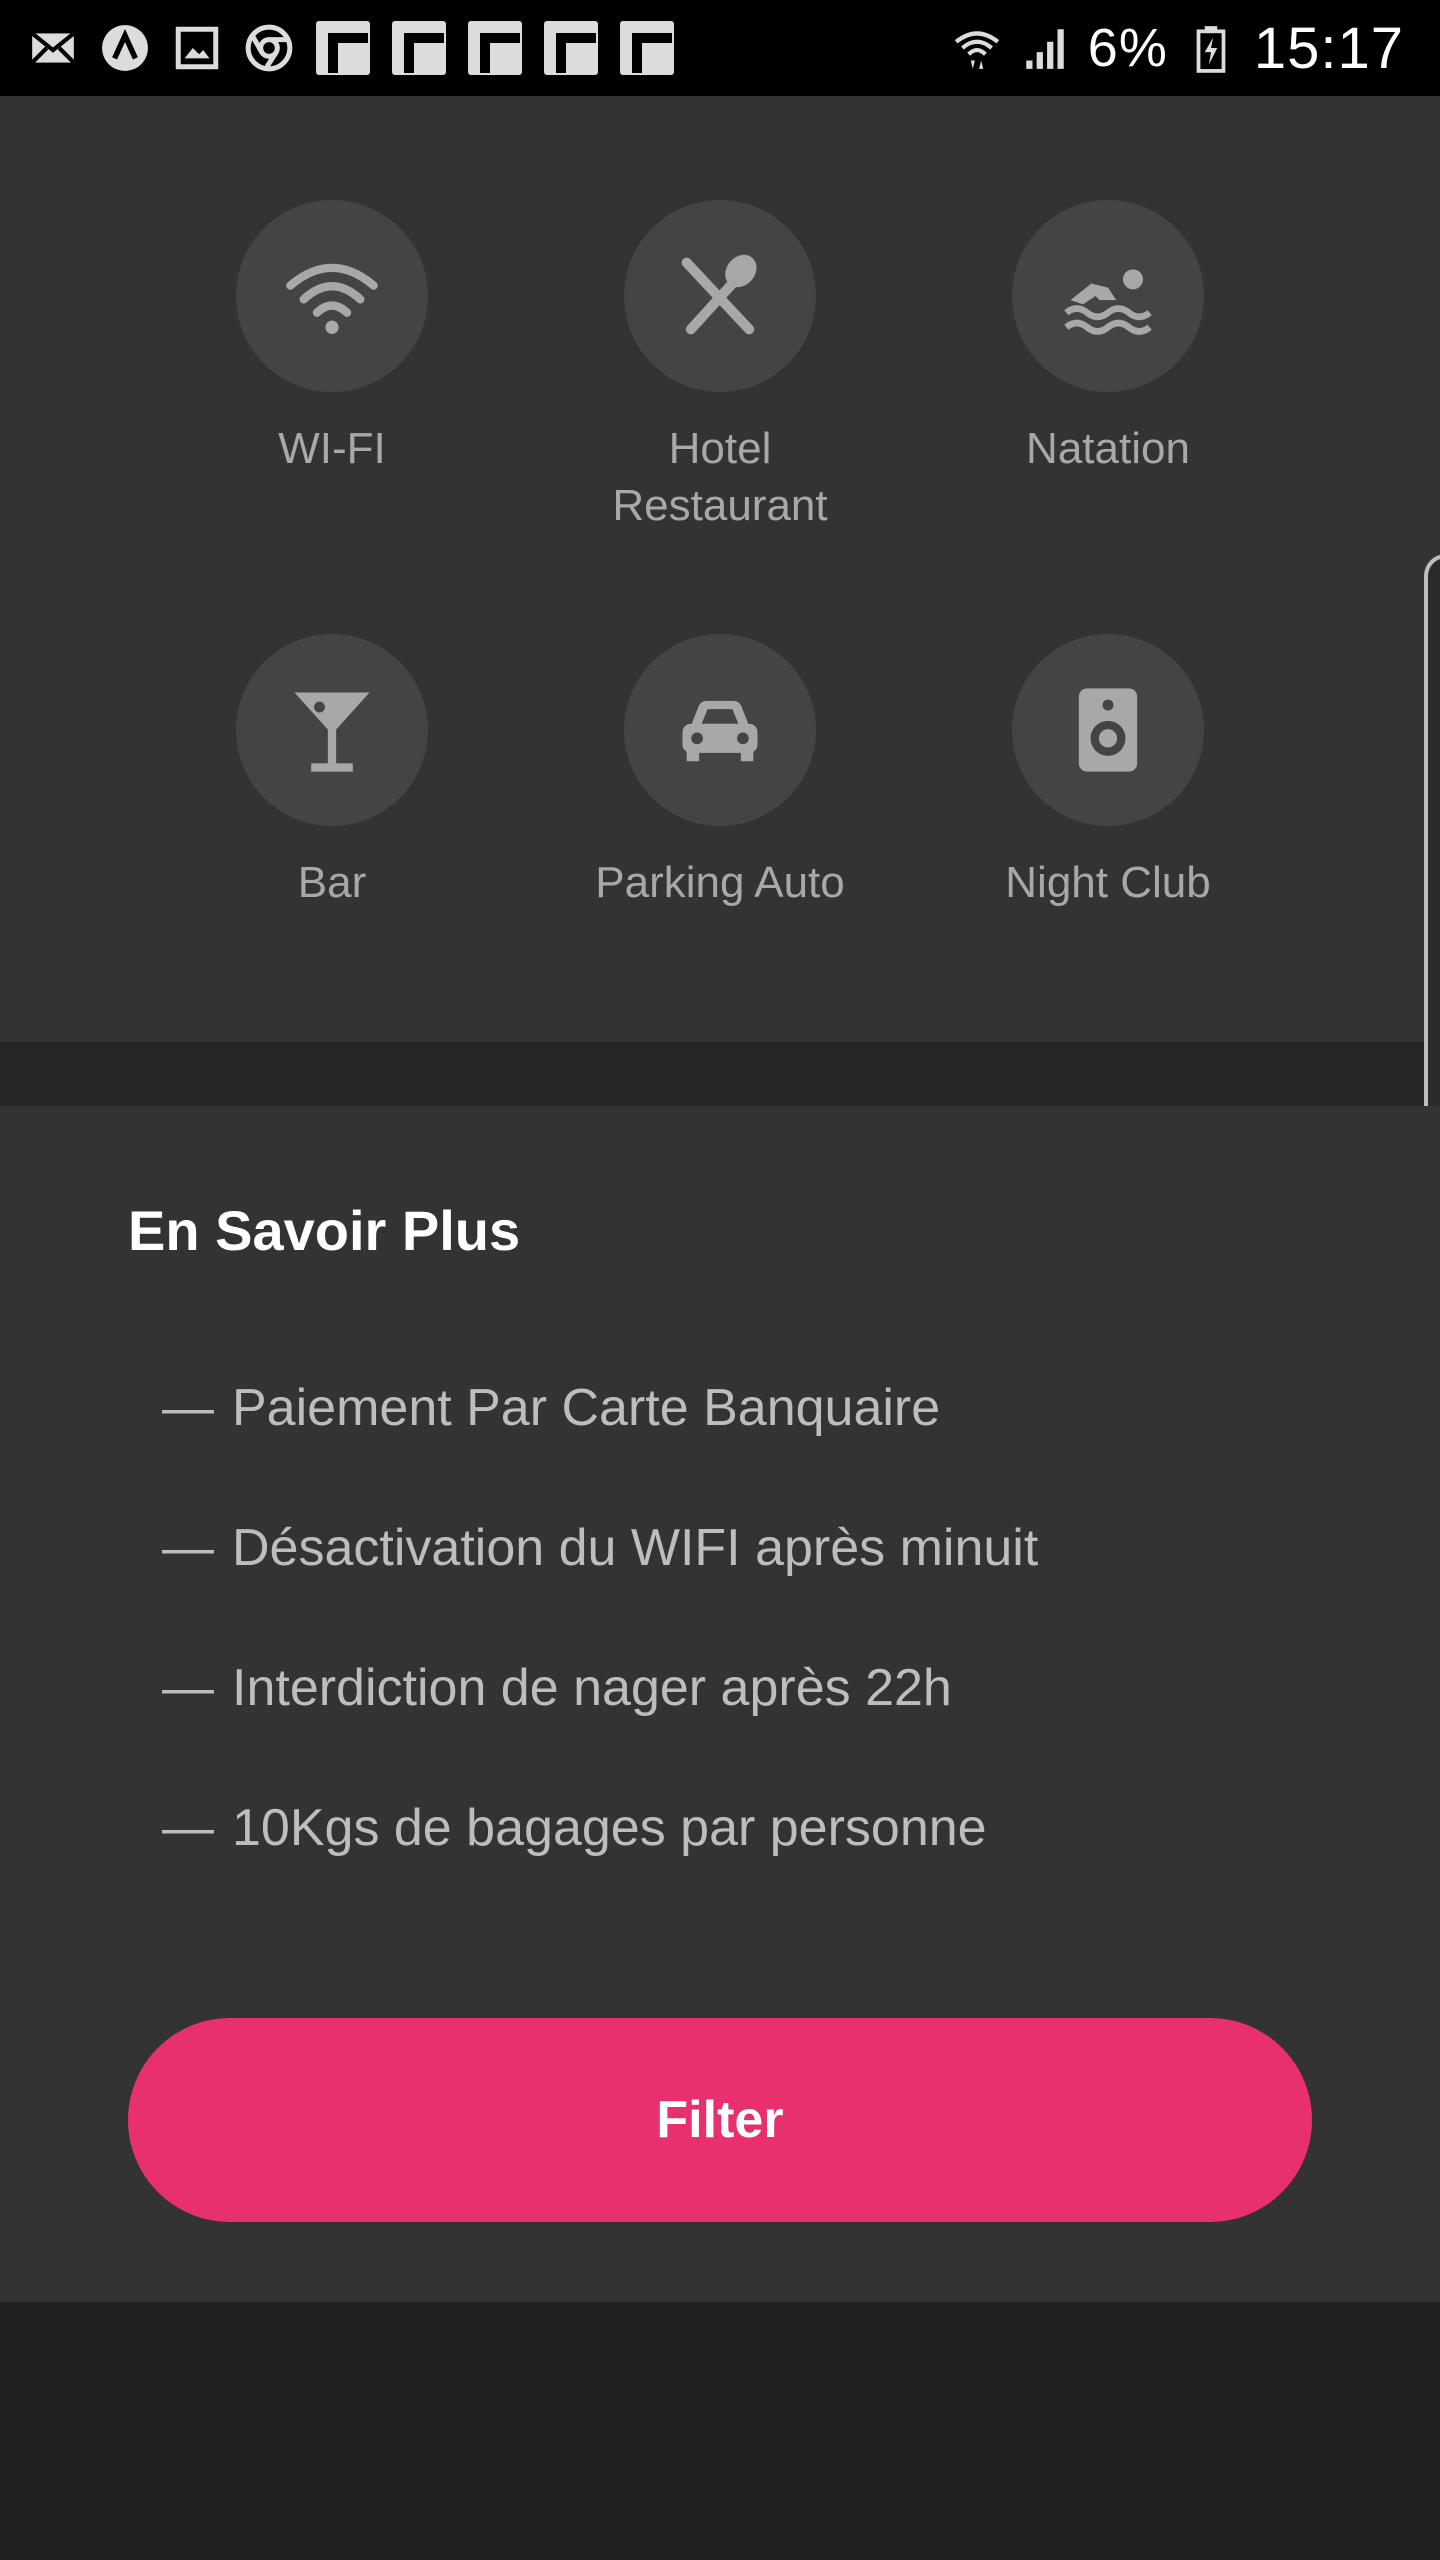 This screenshot has width=1440, height=2560. I want to click on info-item-text: 10Kgs de bagages par personne, so click(609, 1828).